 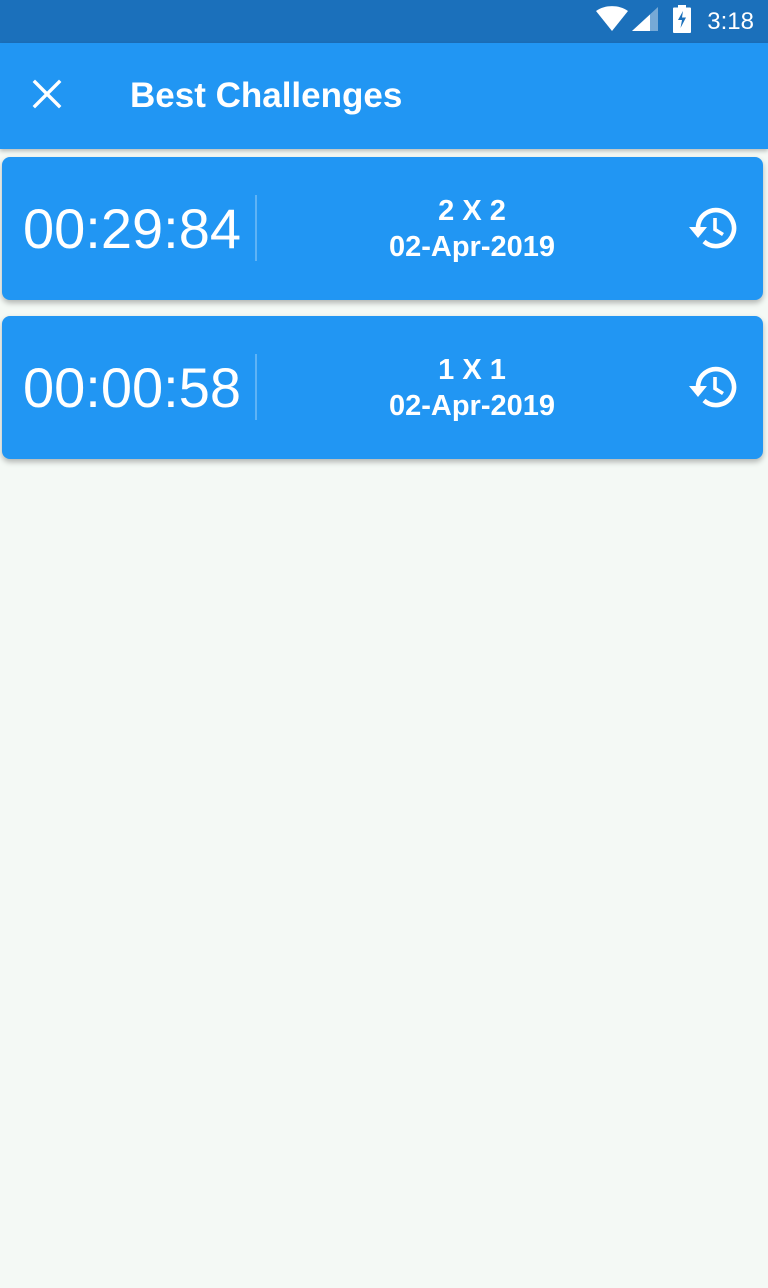 What do you see at coordinates (730, 21) in the screenshot?
I see `status-time: 3:18` at bounding box center [730, 21].